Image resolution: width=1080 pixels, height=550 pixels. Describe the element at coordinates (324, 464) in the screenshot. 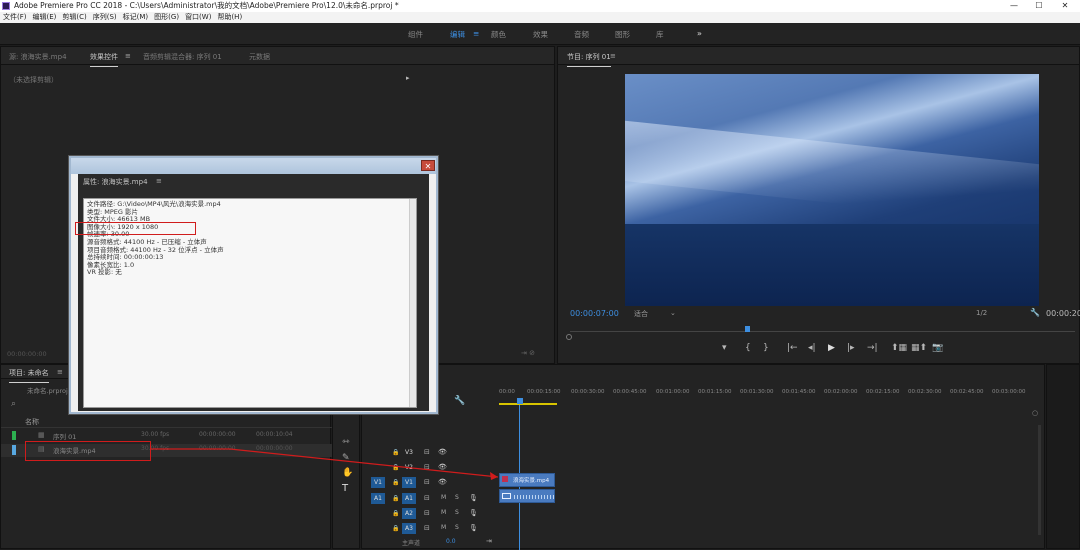

I see `annotation-arrow` at that location.